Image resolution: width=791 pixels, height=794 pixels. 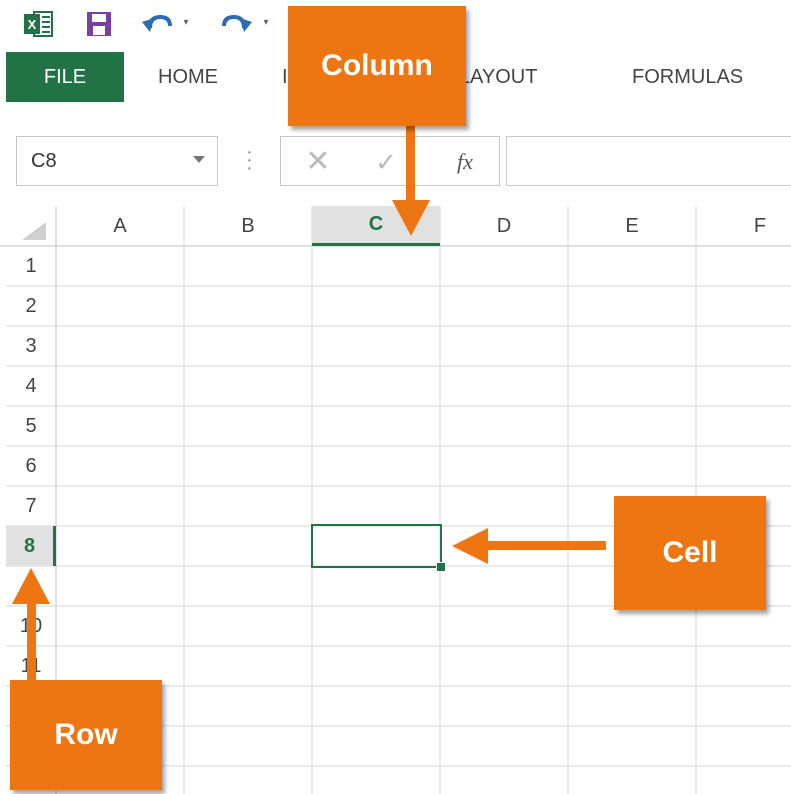 I want to click on callout-column: Column, so click(x=377, y=66).